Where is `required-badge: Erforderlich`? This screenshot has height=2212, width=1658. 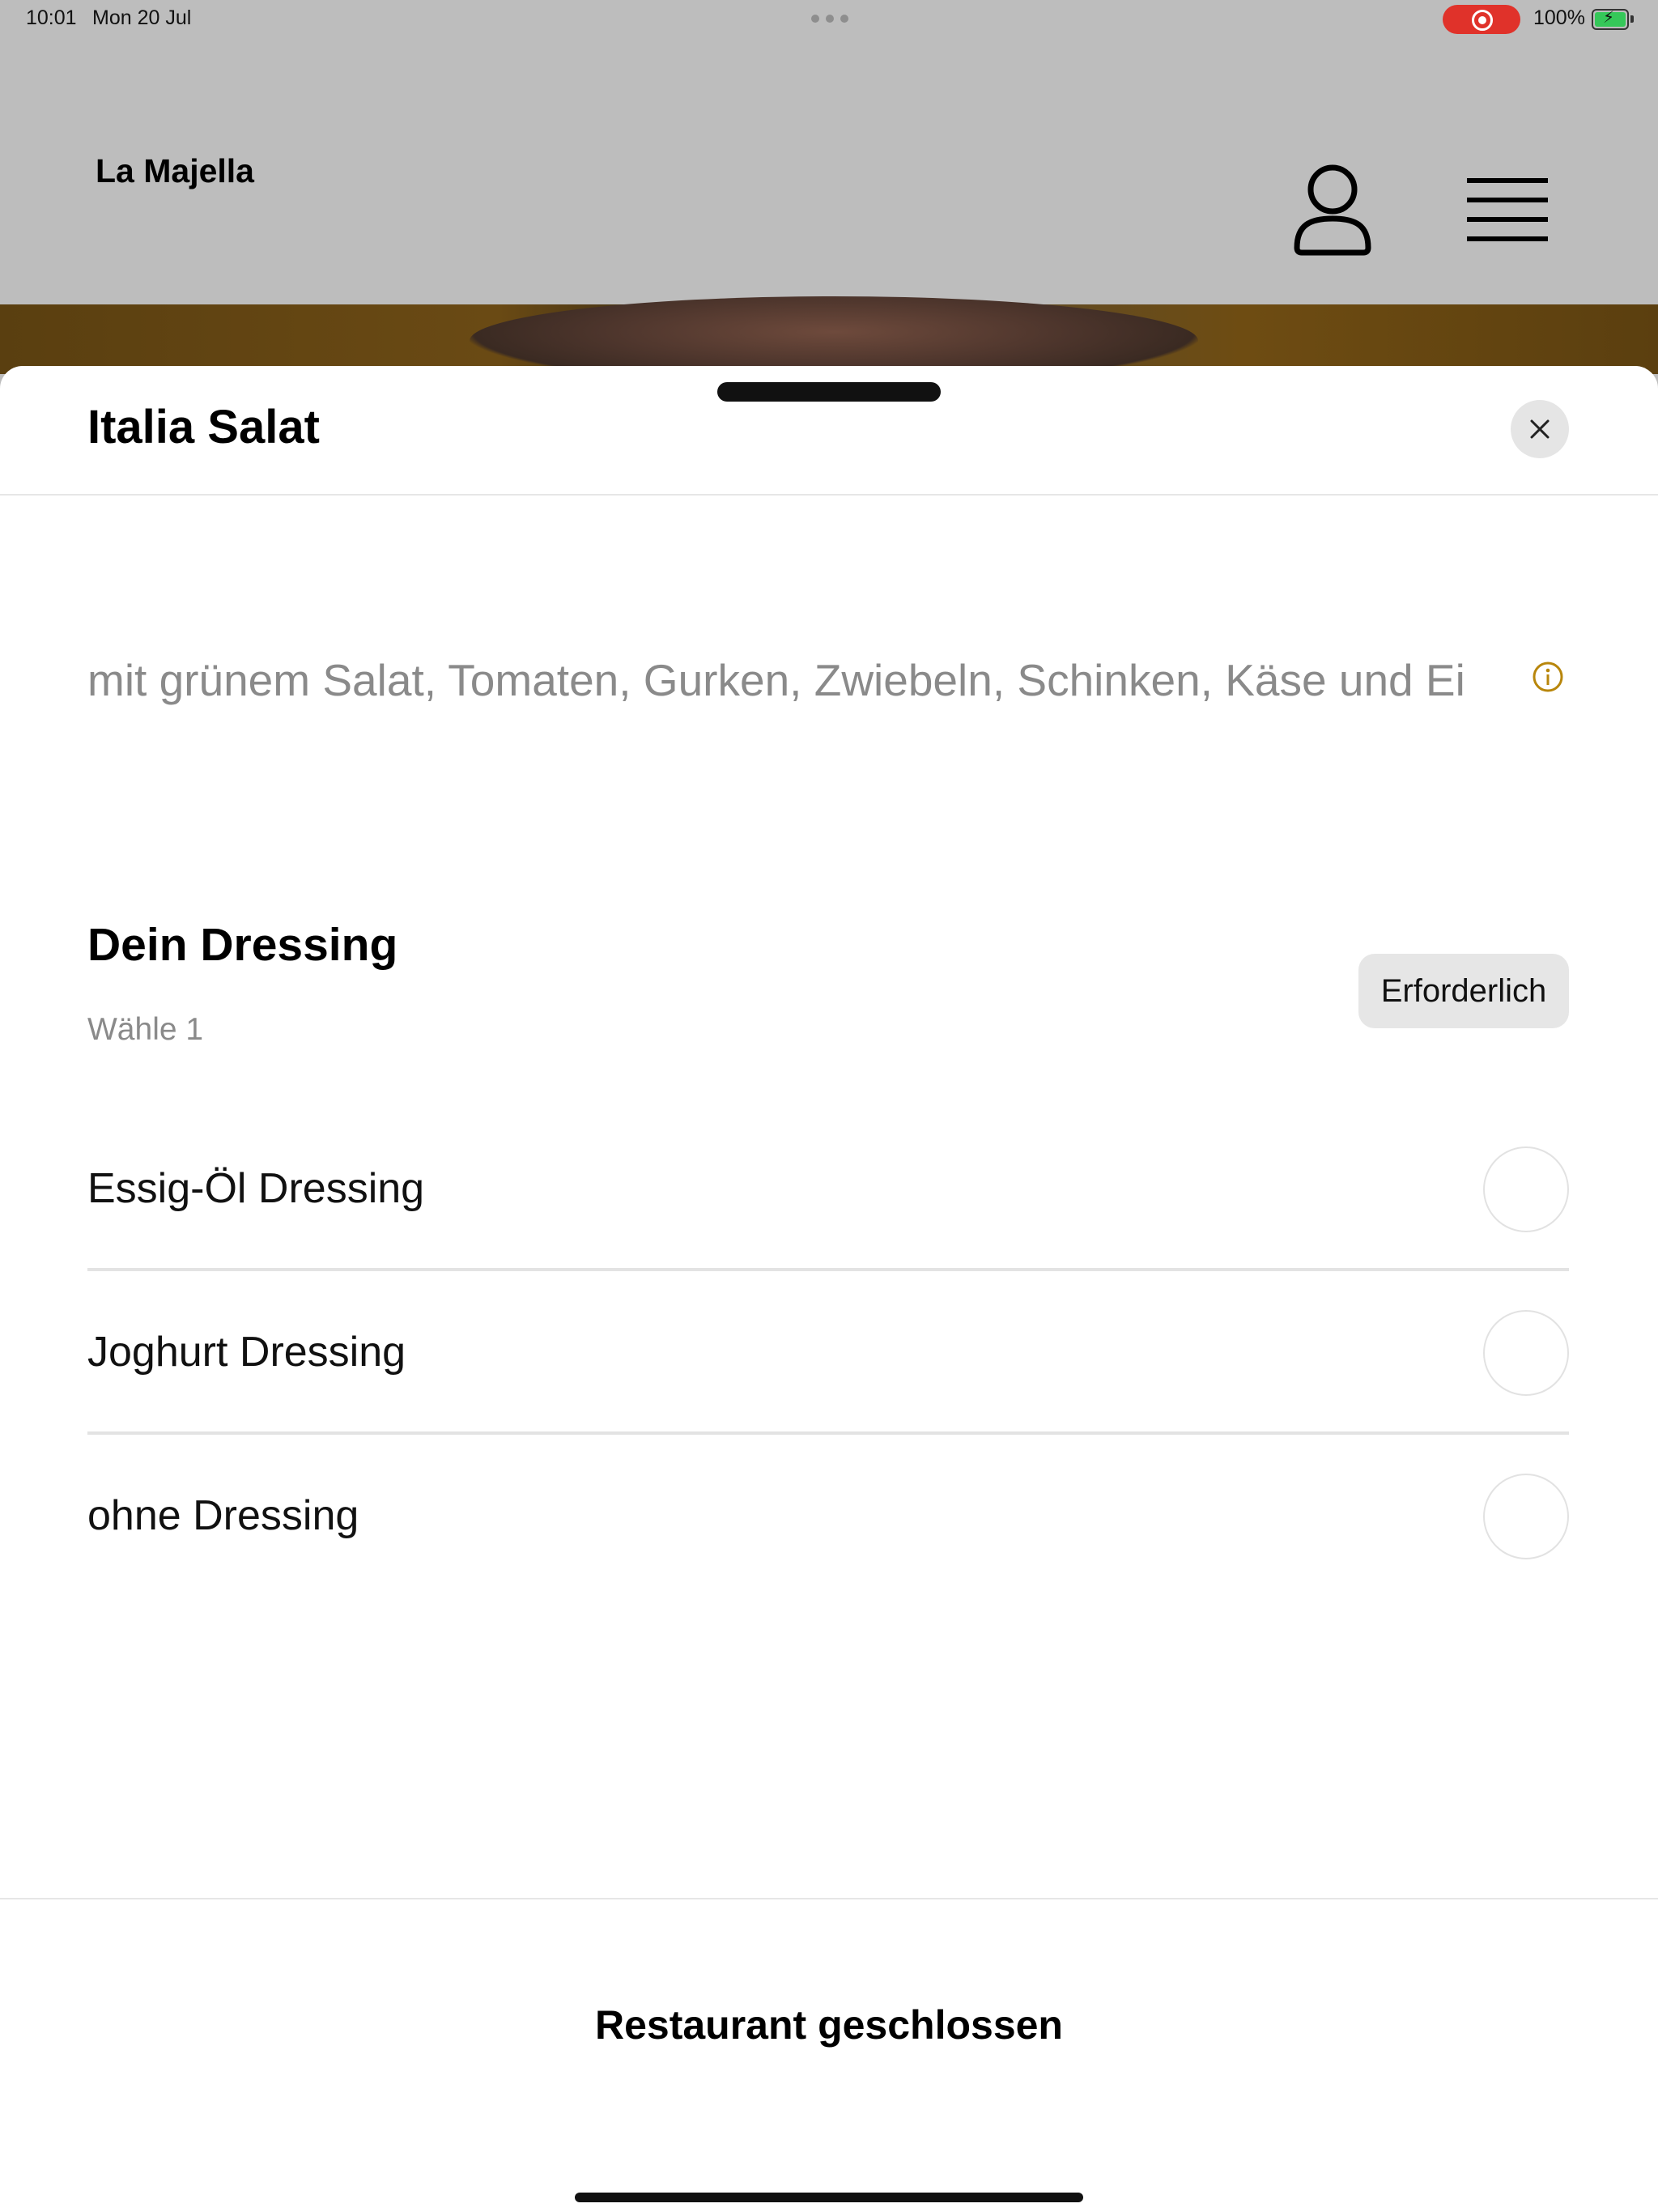
required-badge: Erforderlich is located at coordinates (1463, 991).